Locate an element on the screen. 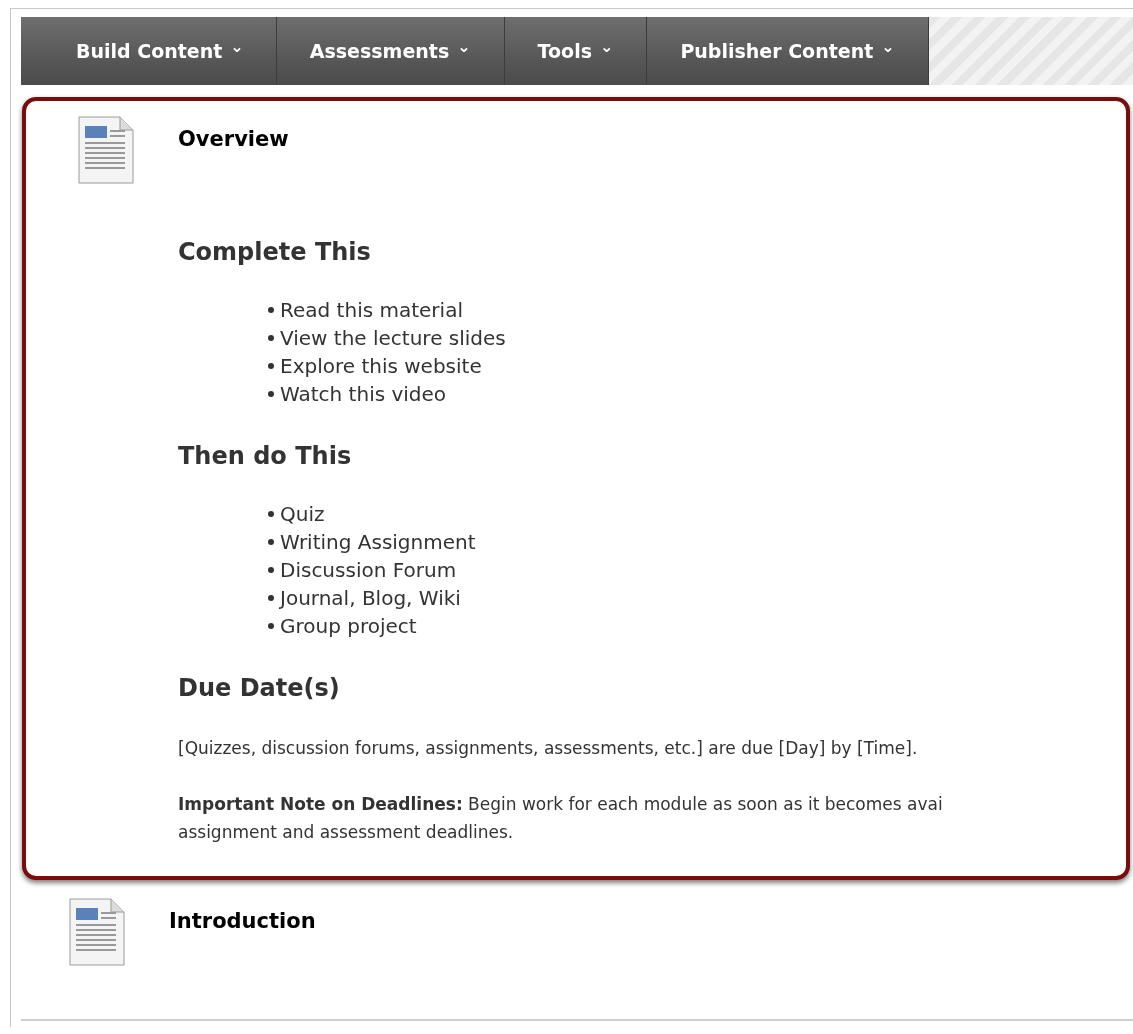 This screenshot has width=1133, height=1034. list-item-text: Discussion Forum is located at coordinates (368, 570).